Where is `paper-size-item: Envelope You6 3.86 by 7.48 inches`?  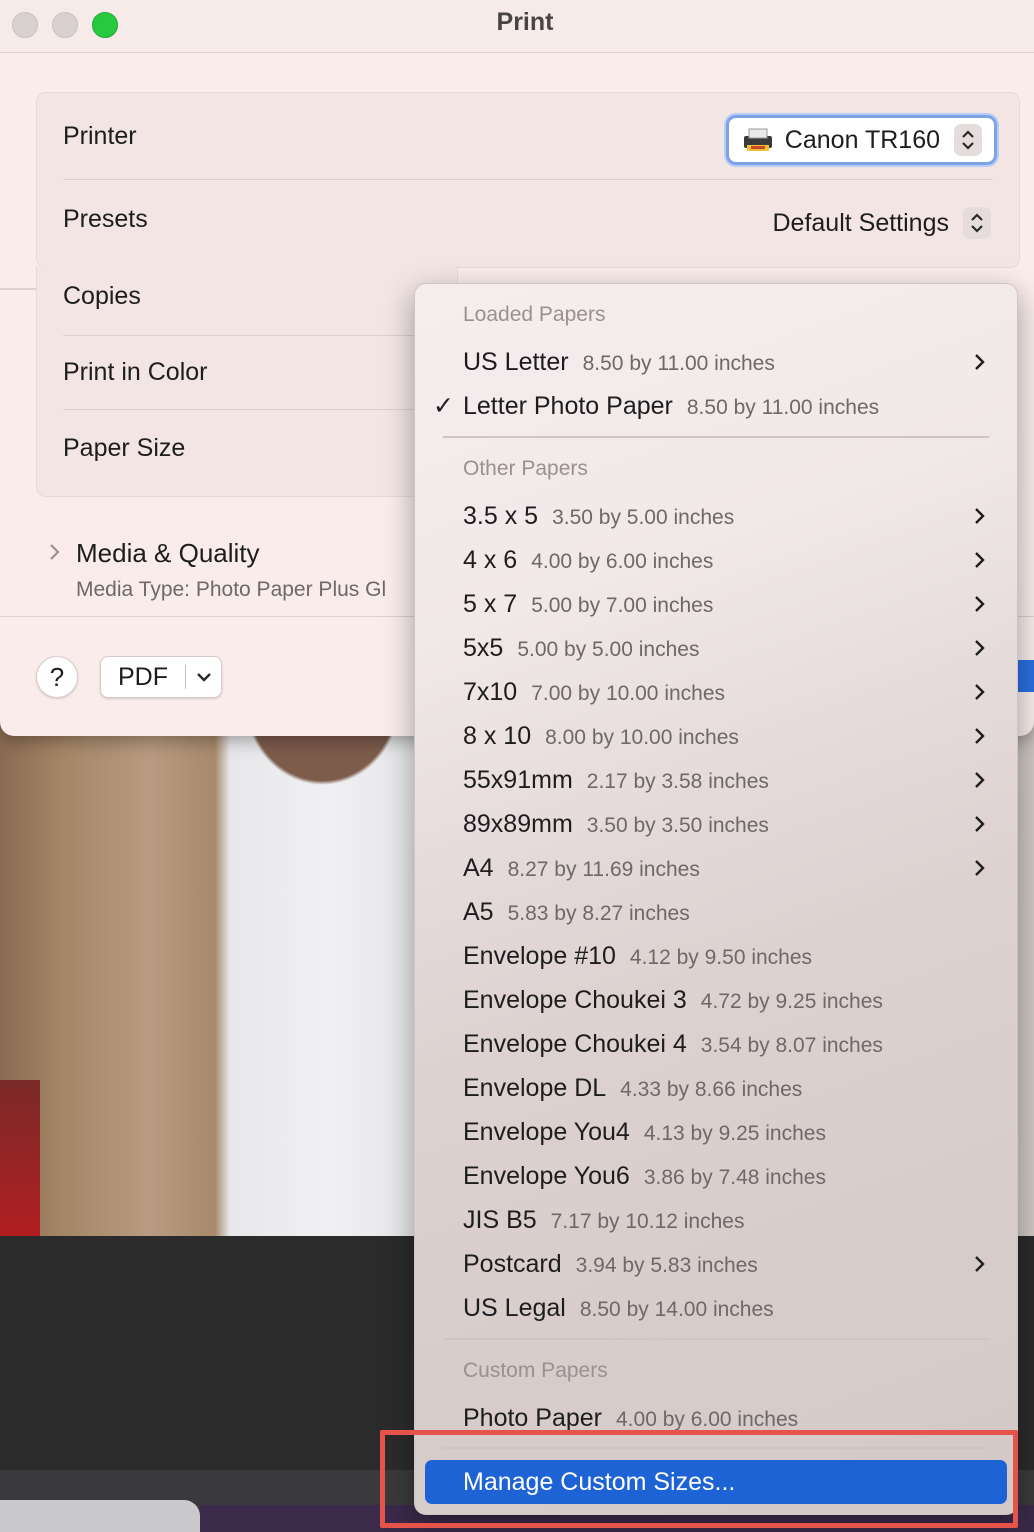
paper-size-item: Envelope You6 3.86 by 7.48 inches is located at coordinates (716, 1176).